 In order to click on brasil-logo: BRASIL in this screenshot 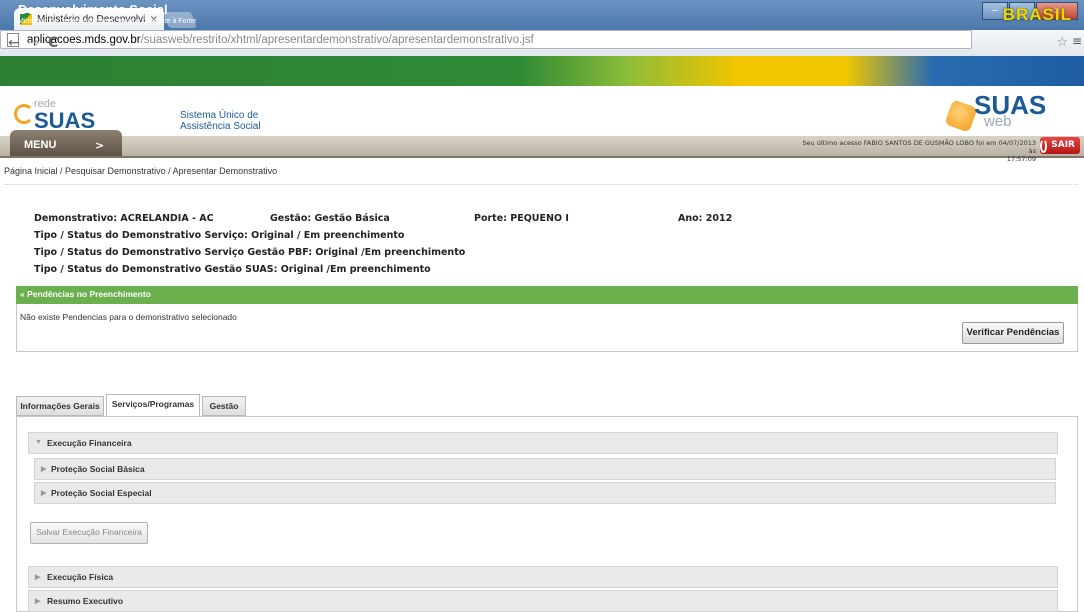, I will do `click(1037, 15)`.